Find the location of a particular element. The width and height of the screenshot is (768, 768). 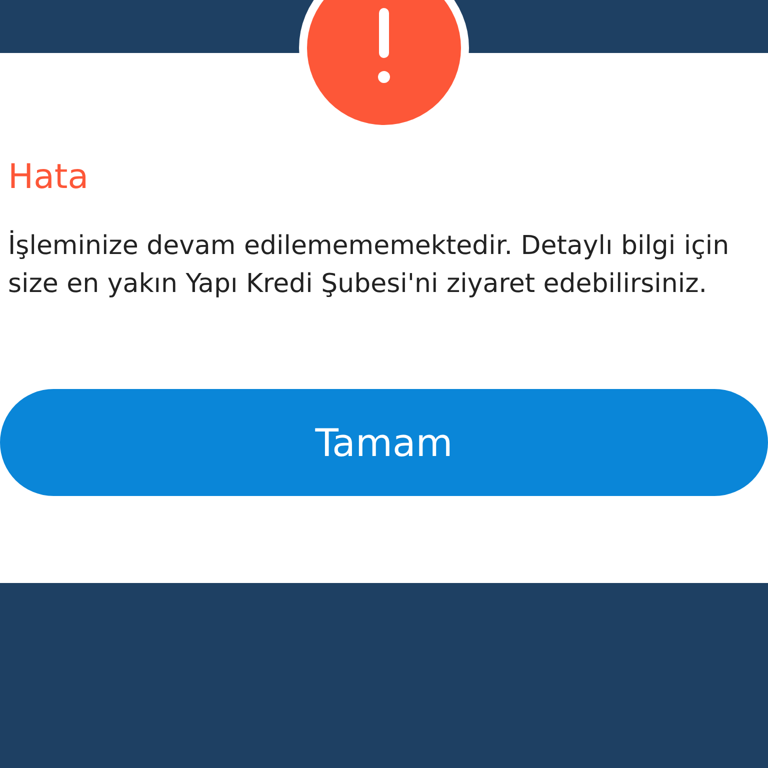

error-message: İşleminize devam edilemememektedir. Detaylı bilgi için size en yakın Yapı Kredi Şubesi'ni ziyaret edebilirsiniz. is located at coordinates (369, 265).